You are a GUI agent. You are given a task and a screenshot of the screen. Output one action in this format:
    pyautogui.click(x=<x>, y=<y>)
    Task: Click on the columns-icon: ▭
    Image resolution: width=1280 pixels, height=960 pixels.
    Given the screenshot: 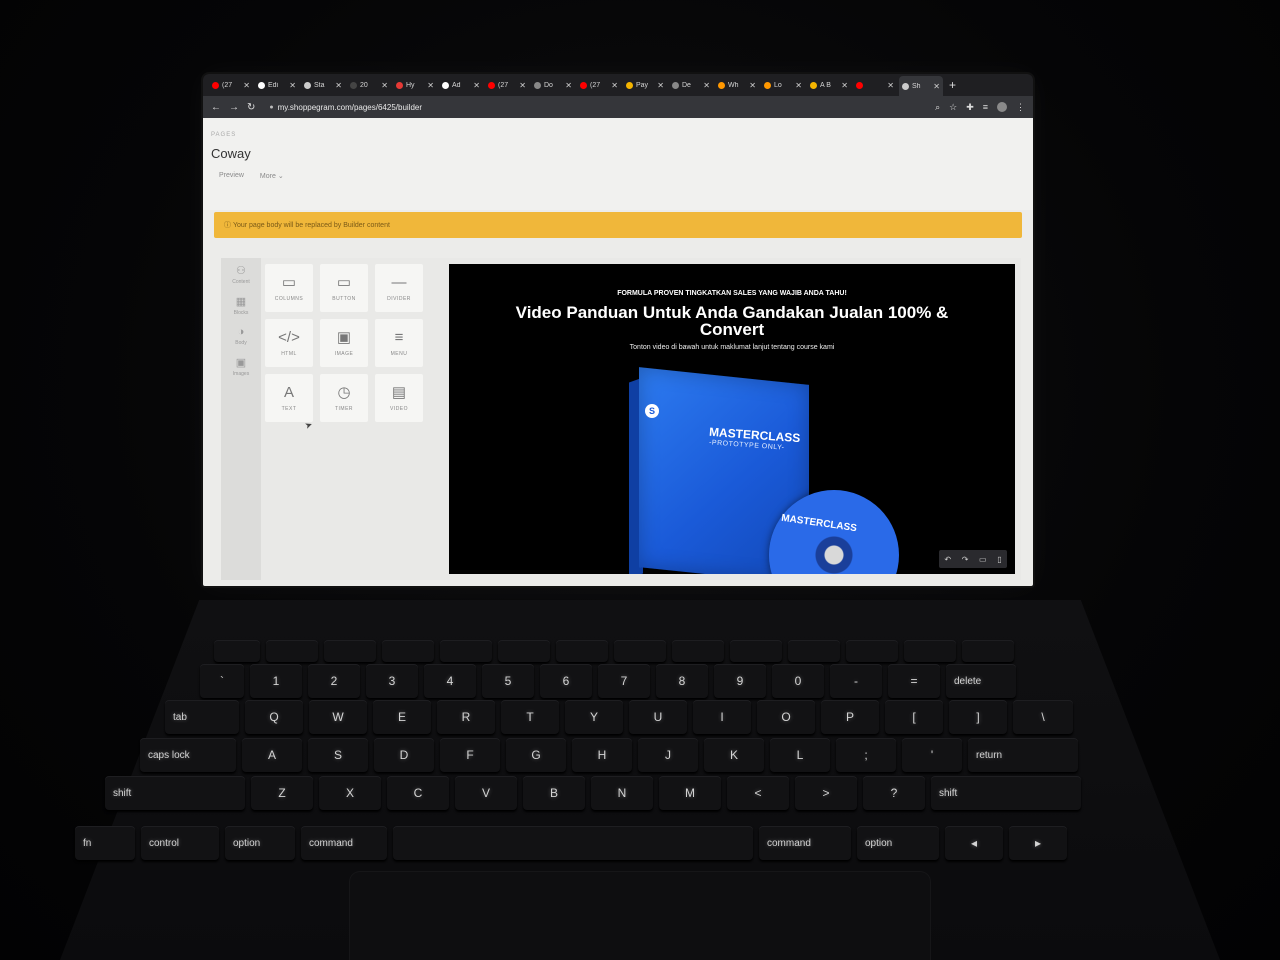 What is the action you would take?
    pyautogui.click(x=289, y=282)
    